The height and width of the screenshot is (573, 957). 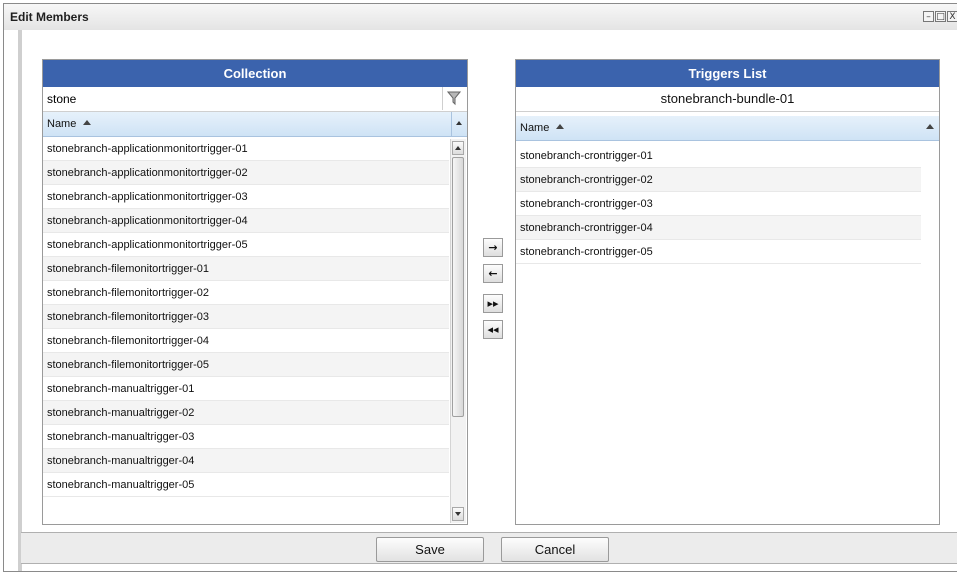 I want to click on collection-filter-row, so click(x=255, y=99).